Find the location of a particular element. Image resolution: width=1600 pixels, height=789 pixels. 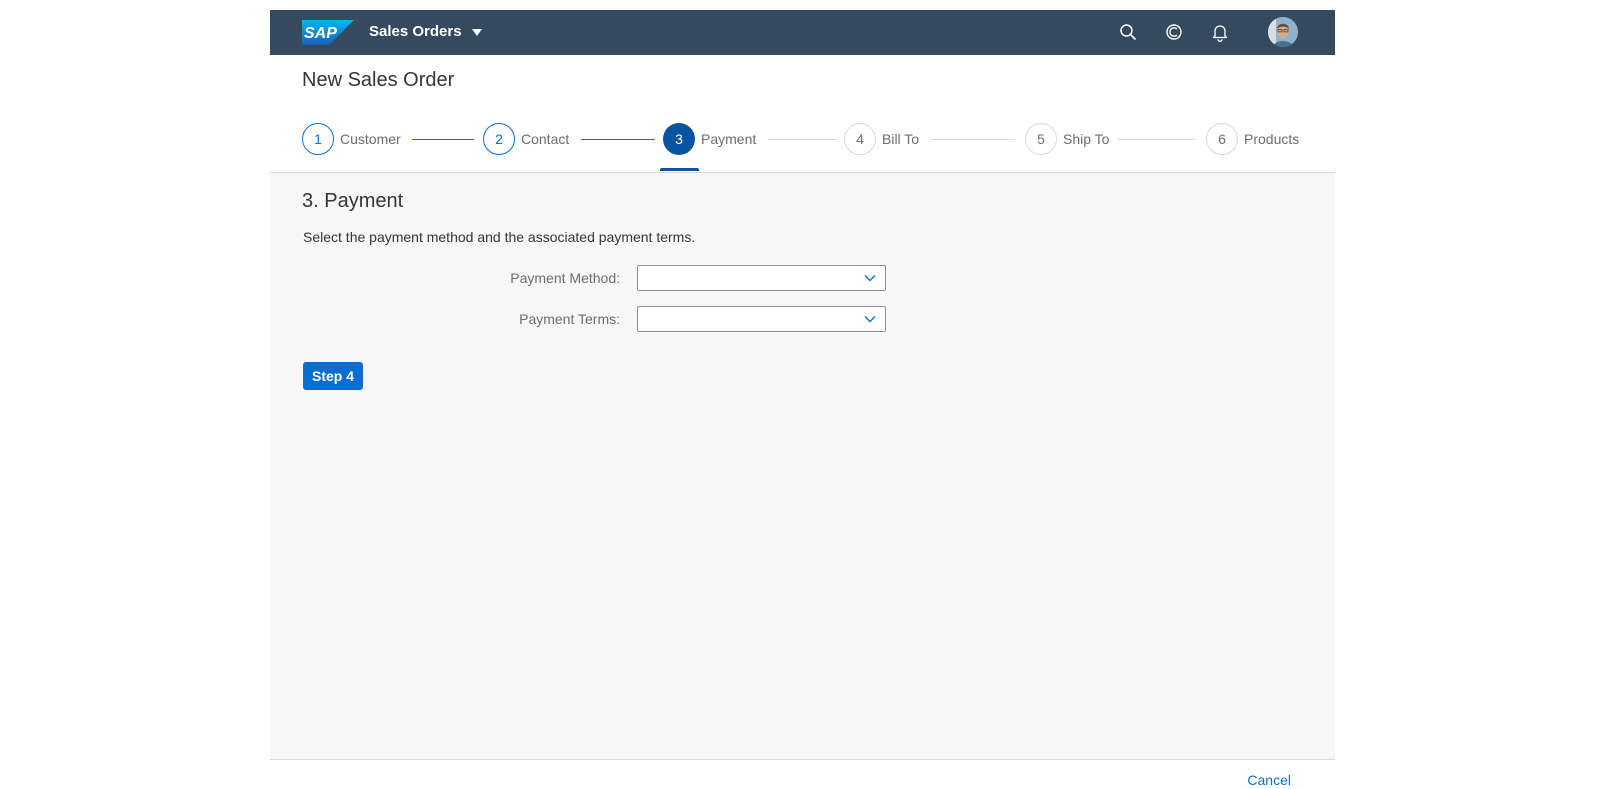

wizard-step-bill-to: 4 Bill To is located at coordinates (881, 139).